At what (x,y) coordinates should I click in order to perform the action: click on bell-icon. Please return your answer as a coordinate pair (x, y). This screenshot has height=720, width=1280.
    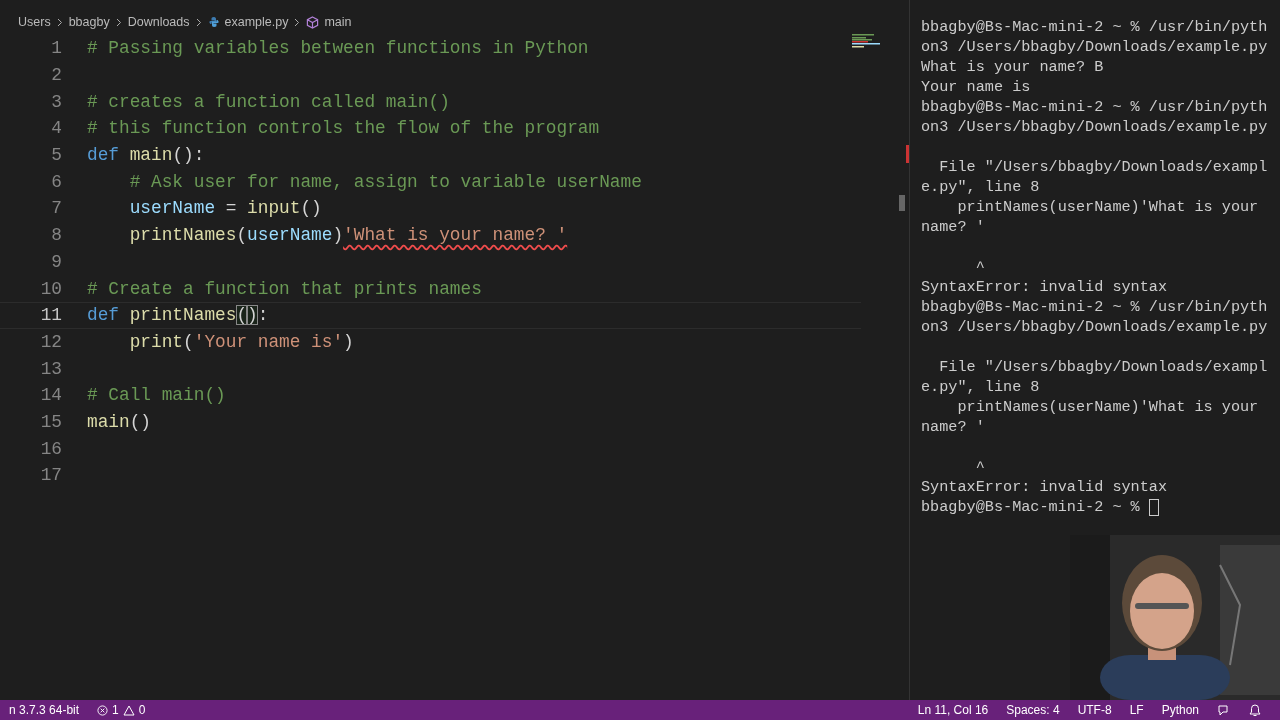
    Looking at the image, I should click on (1255, 710).